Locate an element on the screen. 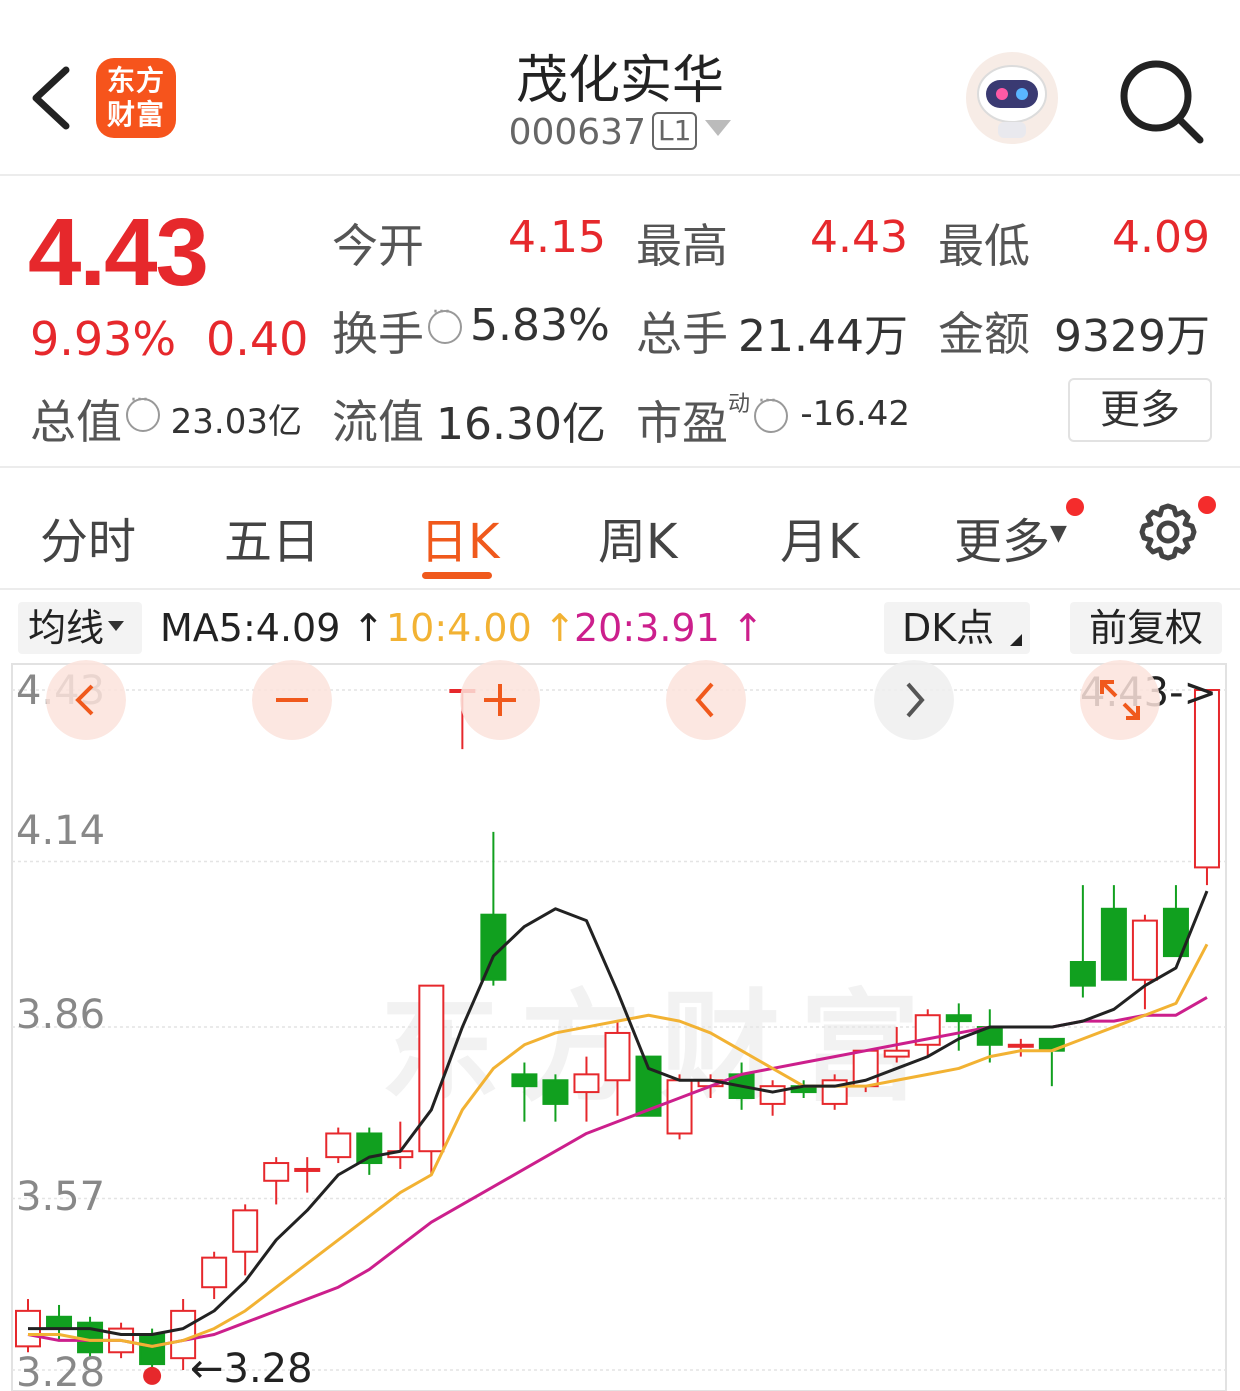 This screenshot has height=1391, width=1240. turnover-label: 换手 is located at coordinates (397, 331).